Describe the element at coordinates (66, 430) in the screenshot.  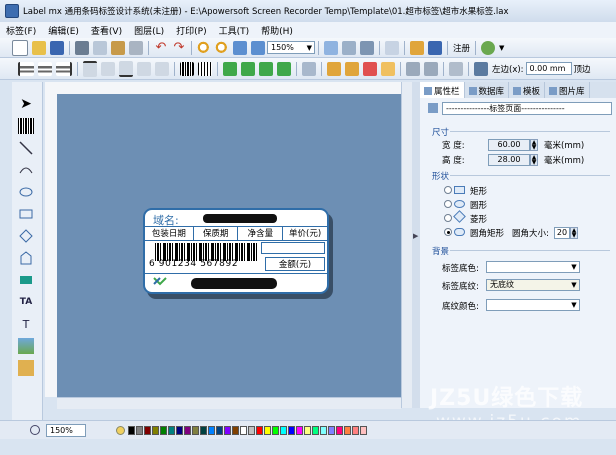
I see `status-zoom: 150%` at that location.